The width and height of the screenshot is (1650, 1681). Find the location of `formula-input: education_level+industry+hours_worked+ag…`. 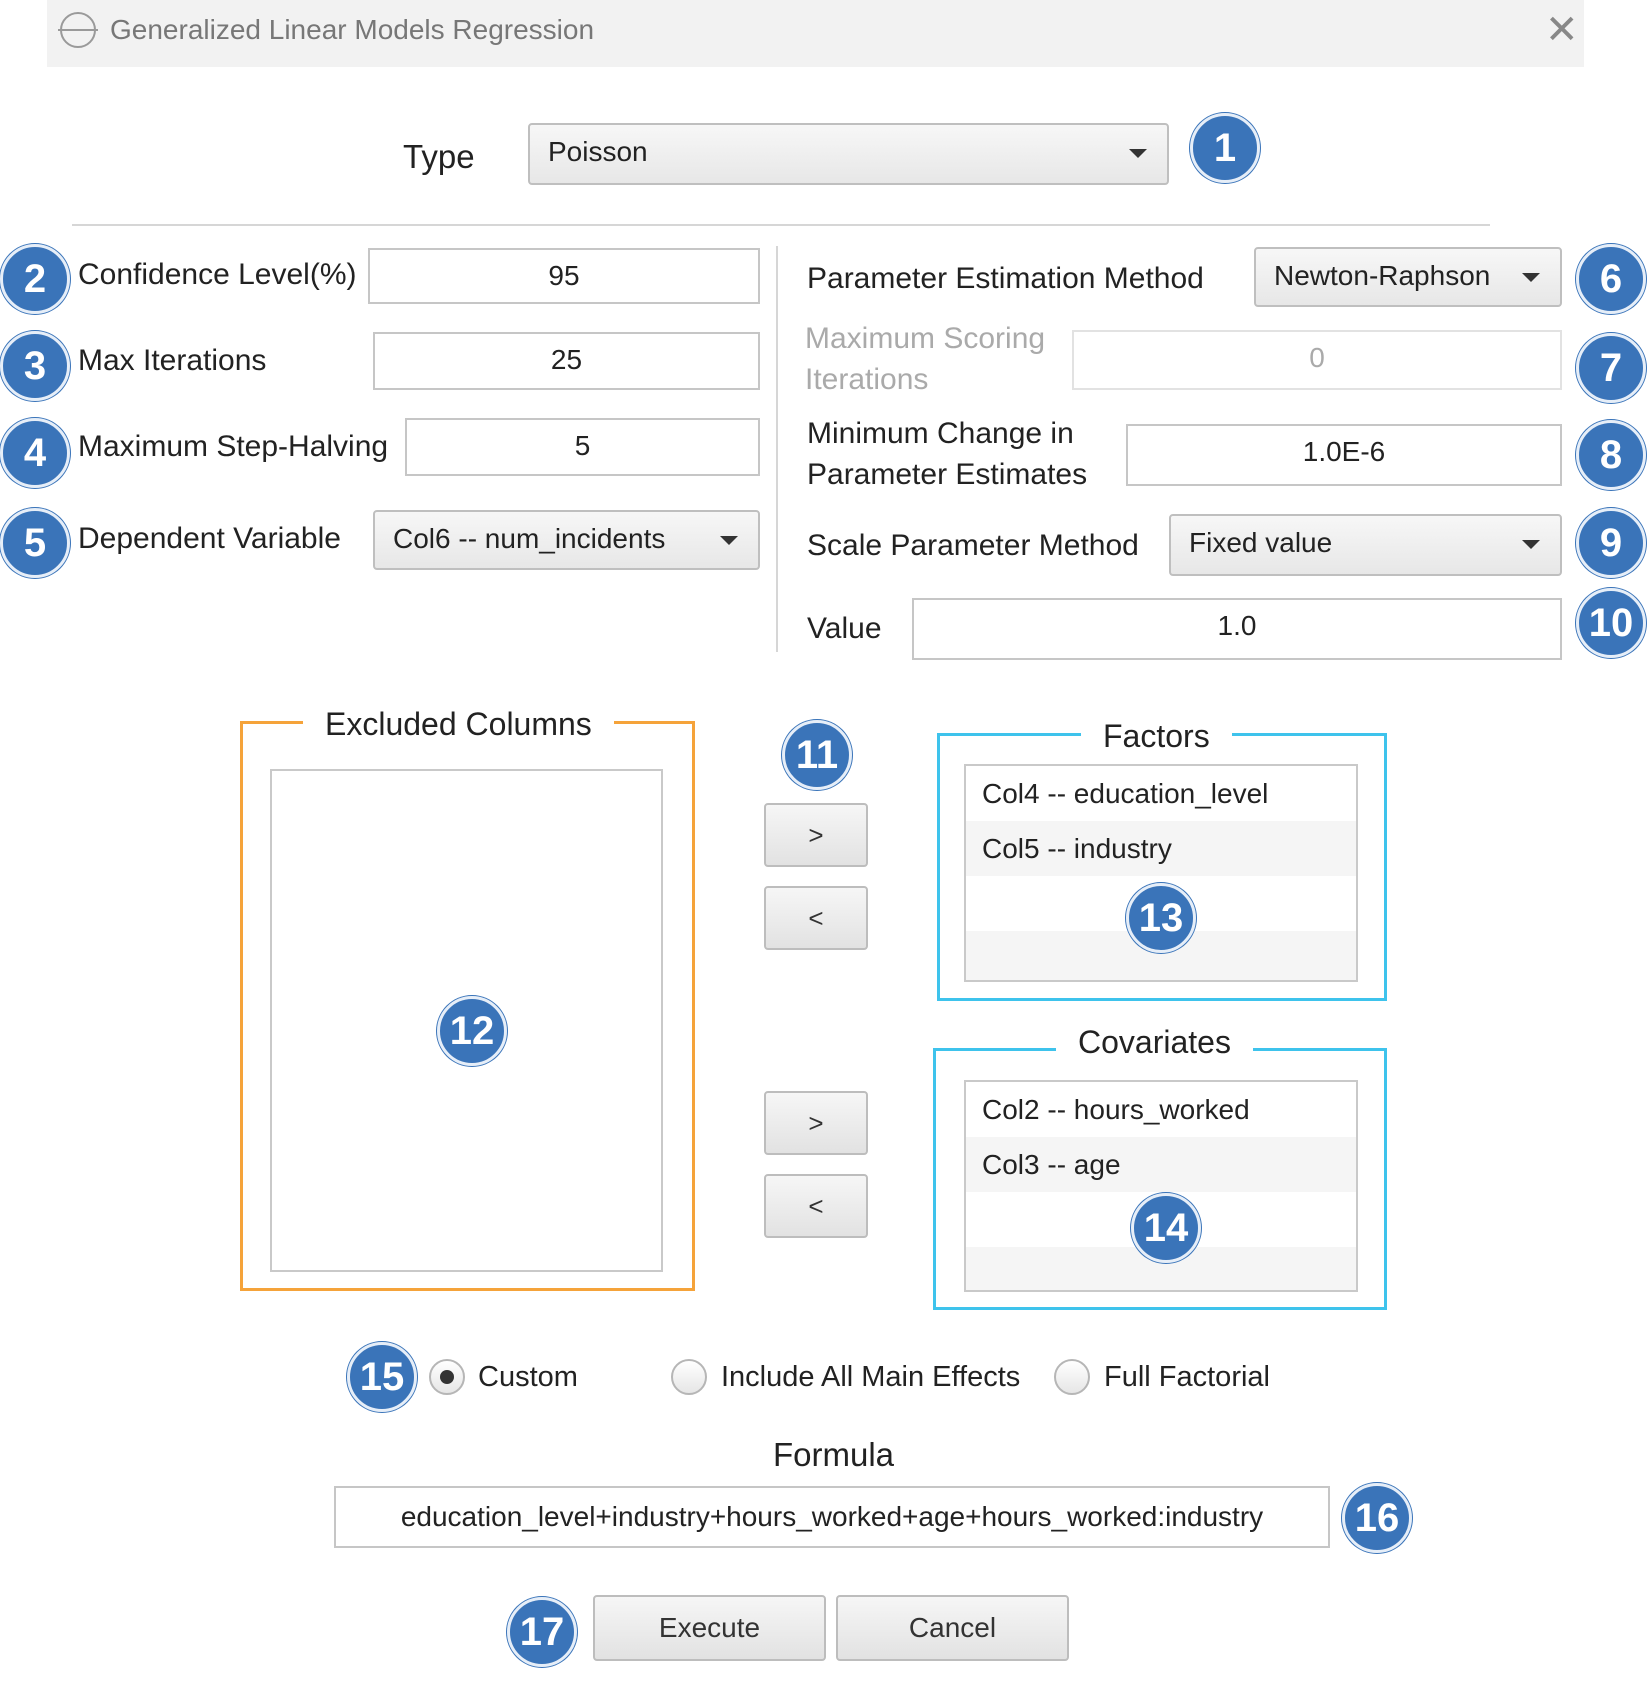

formula-input: education_level+industry+hours_worked+ag… is located at coordinates (832, 1517).